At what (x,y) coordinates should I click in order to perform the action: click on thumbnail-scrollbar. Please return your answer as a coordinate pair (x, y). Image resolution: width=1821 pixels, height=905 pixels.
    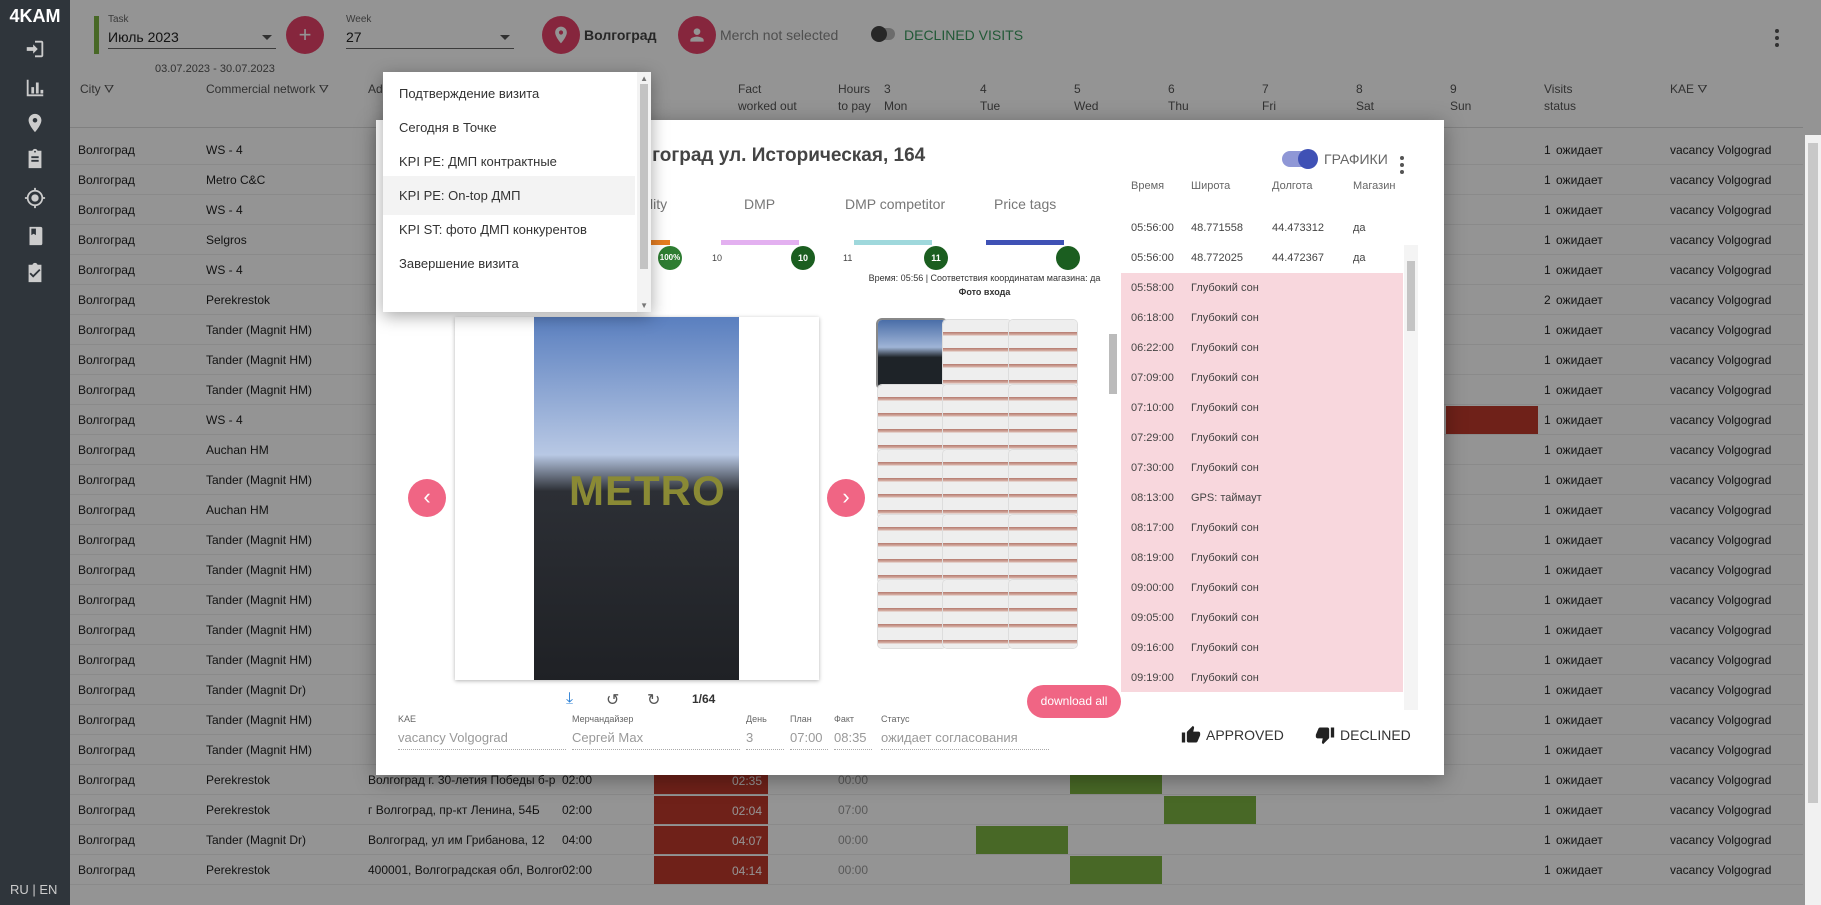
    Looking at the image, I should click on (1112, 497).